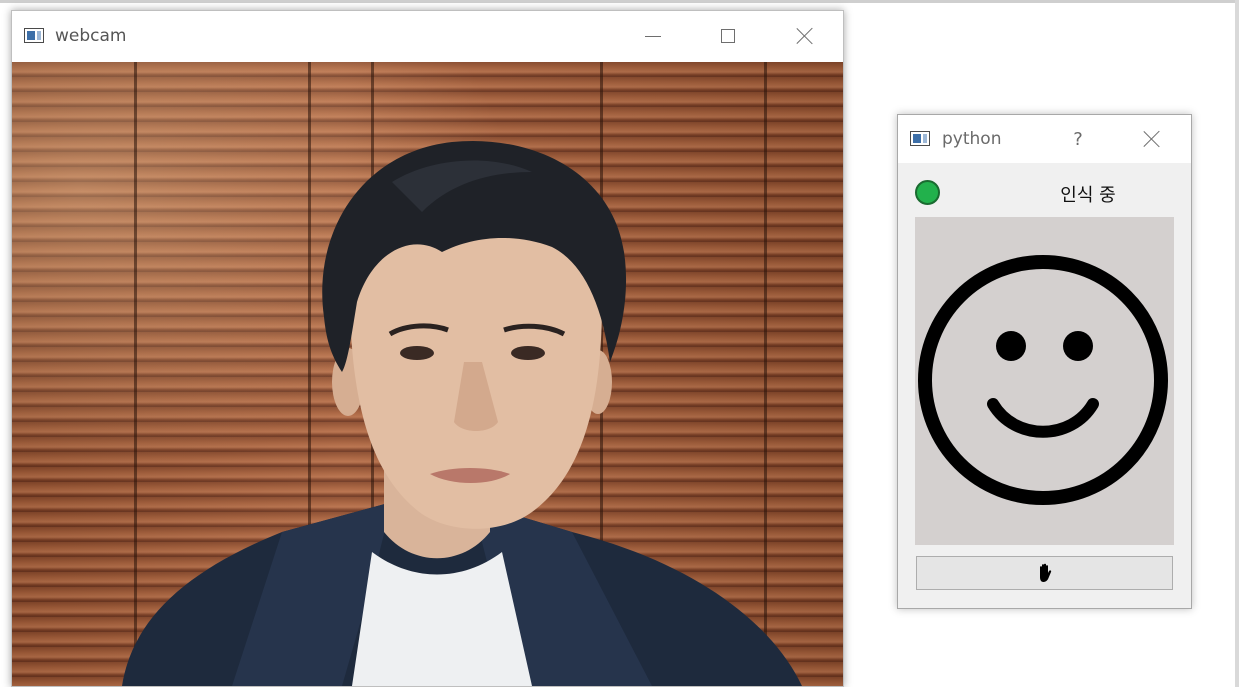 Image resolution: width=1239 pixels, height=687 pixels. I want to click on webcam-titlebar: webcam, so click(427, 36).